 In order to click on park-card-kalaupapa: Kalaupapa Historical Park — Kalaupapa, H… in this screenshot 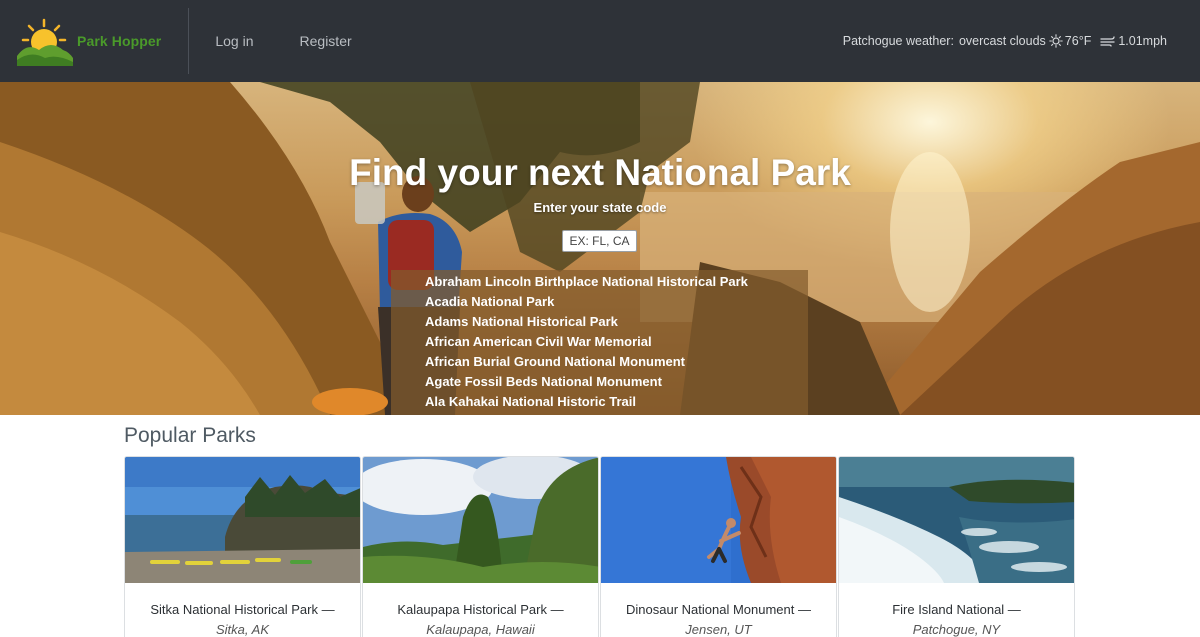, I will do `click(480, 546)`.